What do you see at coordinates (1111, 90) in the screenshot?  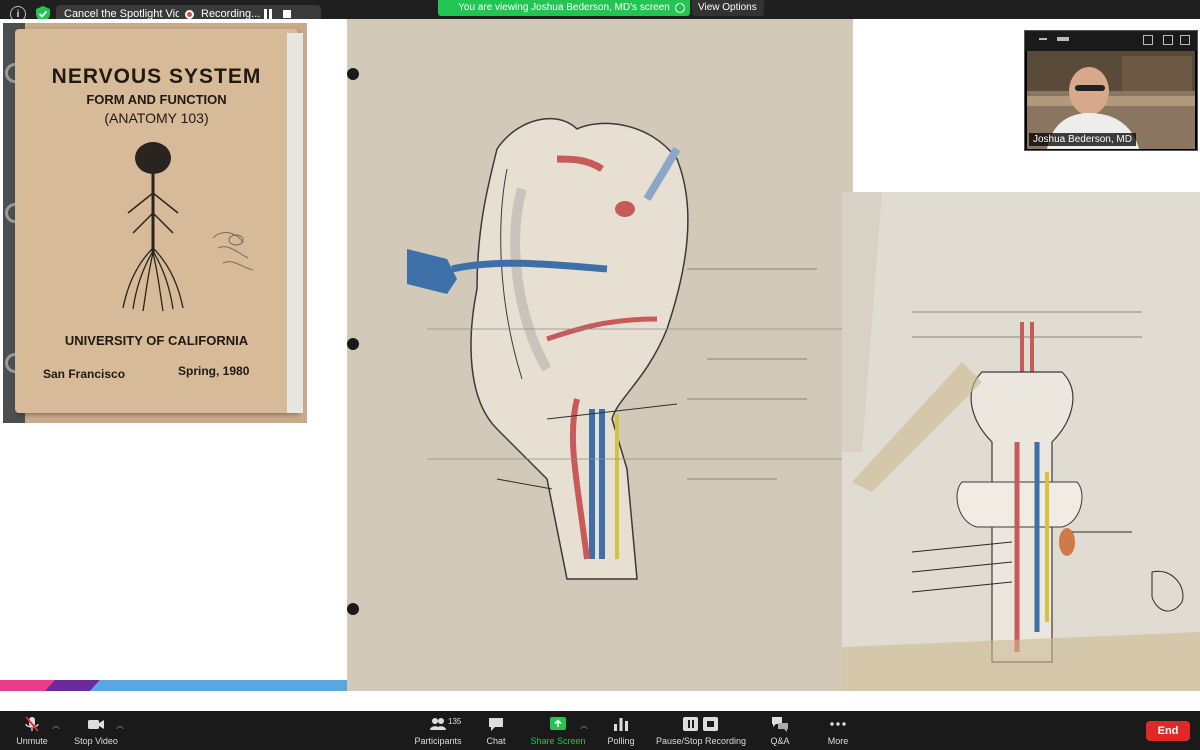 I see `participant-video-tile: Joshua Bederson, MD` at bounding box center [1111, 90].